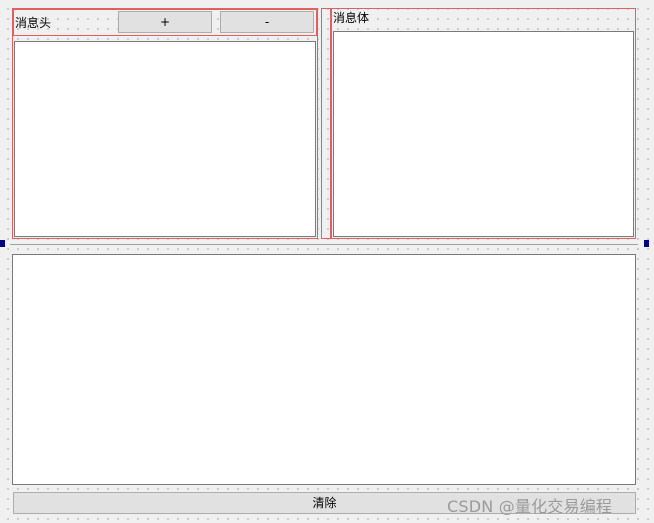 The width and height of the screenshot is (654, 523). I want to click on horizontal-splitter, so click(324, 244).